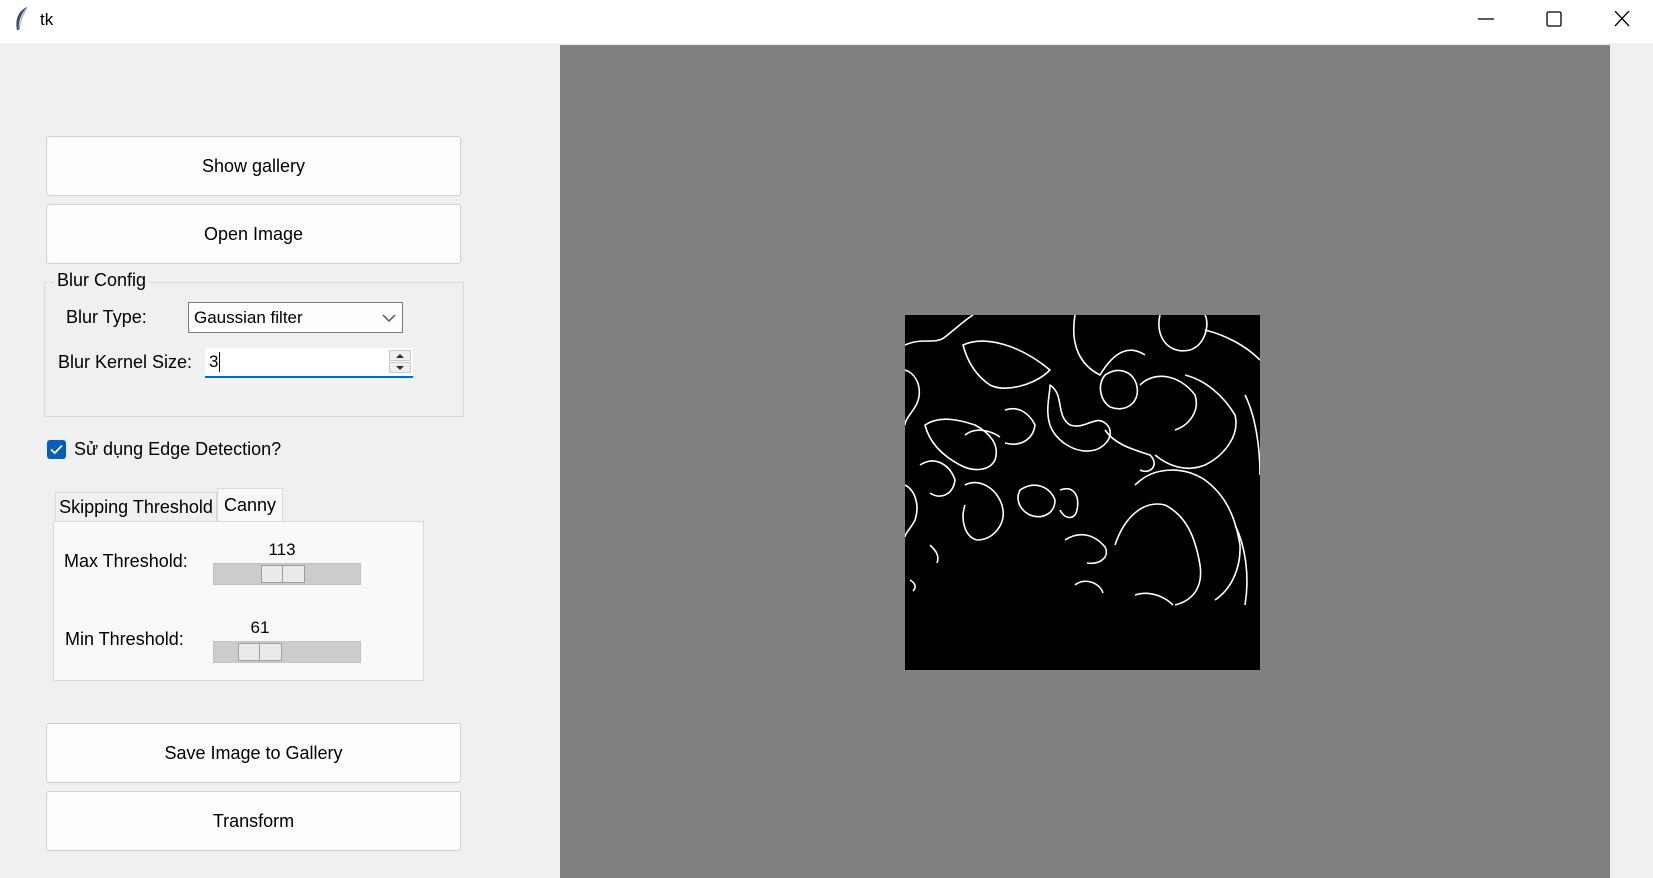 The height and width of the screenshot is (878, 1653). I want to click on tab-canny: Canny, so click(250, 505).